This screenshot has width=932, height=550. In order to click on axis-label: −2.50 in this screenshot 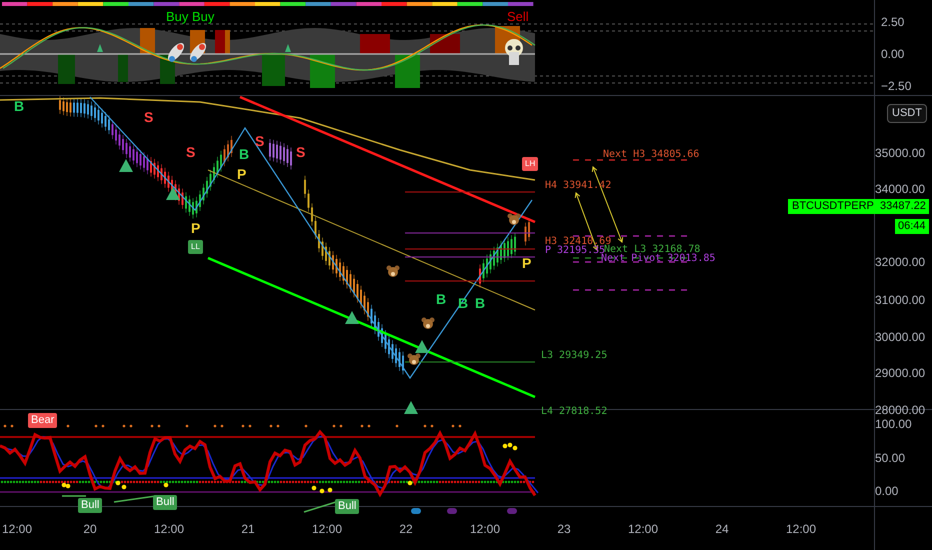, I will do `click(896, 86)`.